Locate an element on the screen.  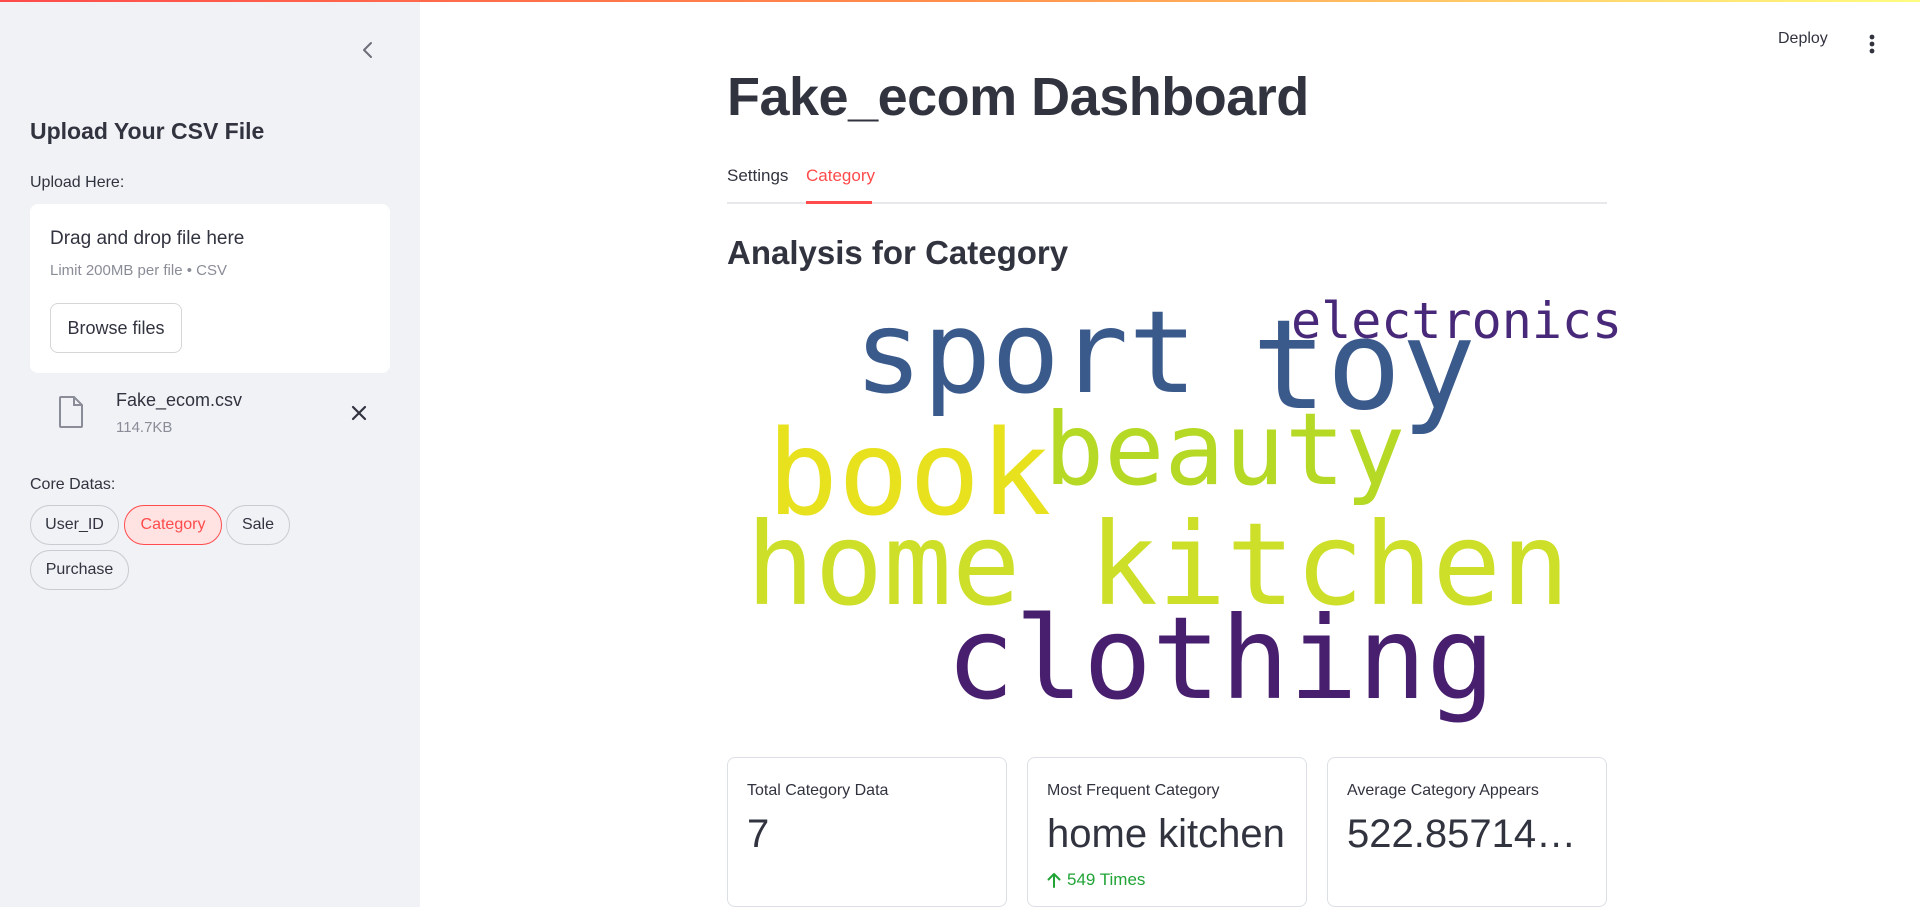
active-tab-indicator is located at coordinates (839, 202).